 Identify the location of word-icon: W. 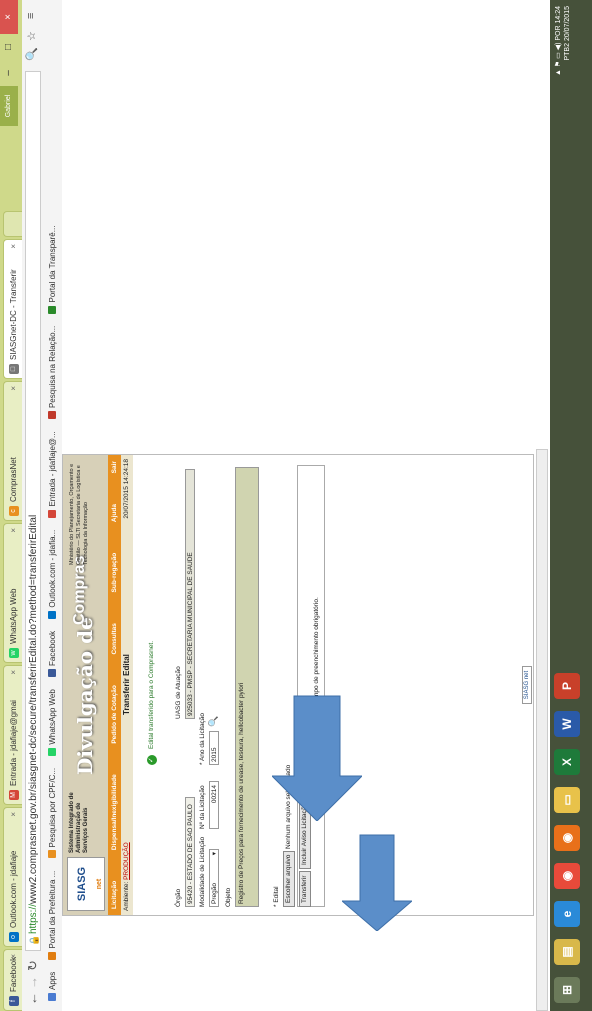
(567, 724).